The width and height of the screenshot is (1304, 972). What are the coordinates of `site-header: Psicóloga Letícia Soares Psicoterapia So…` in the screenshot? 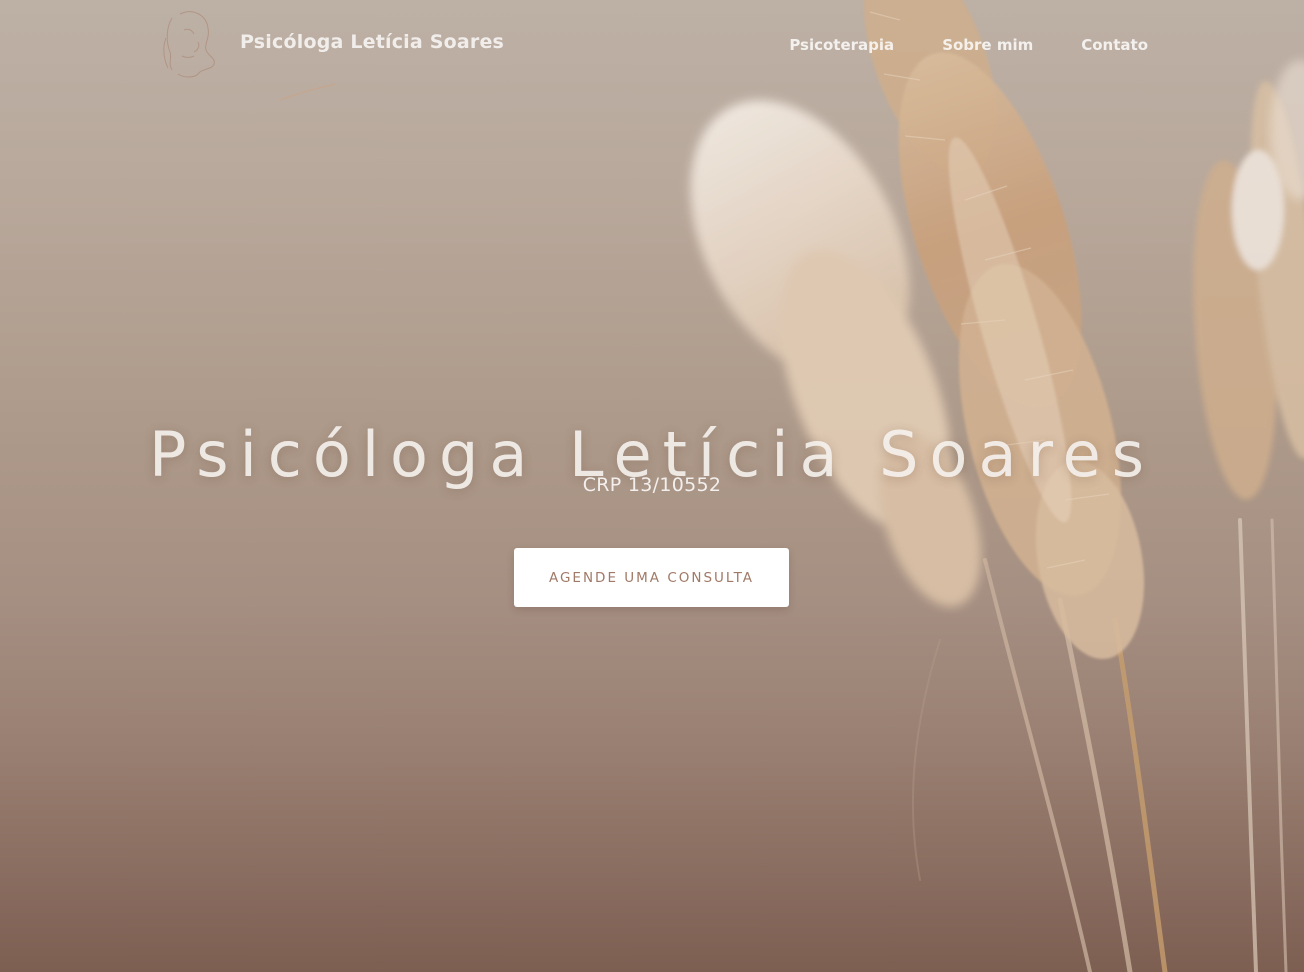 It's located at (652, 45).